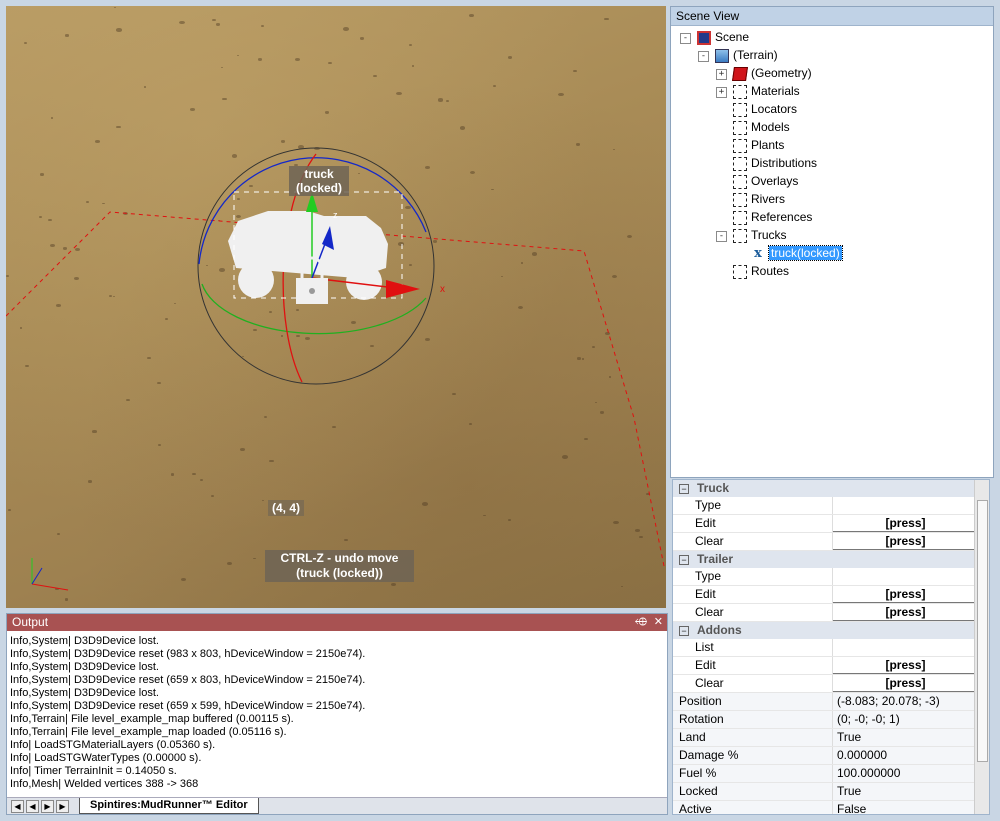  What do you see at coordinates (658, 622) in the screenshot?
I see `close-icon: ✕` at bounding box center [658, 622].